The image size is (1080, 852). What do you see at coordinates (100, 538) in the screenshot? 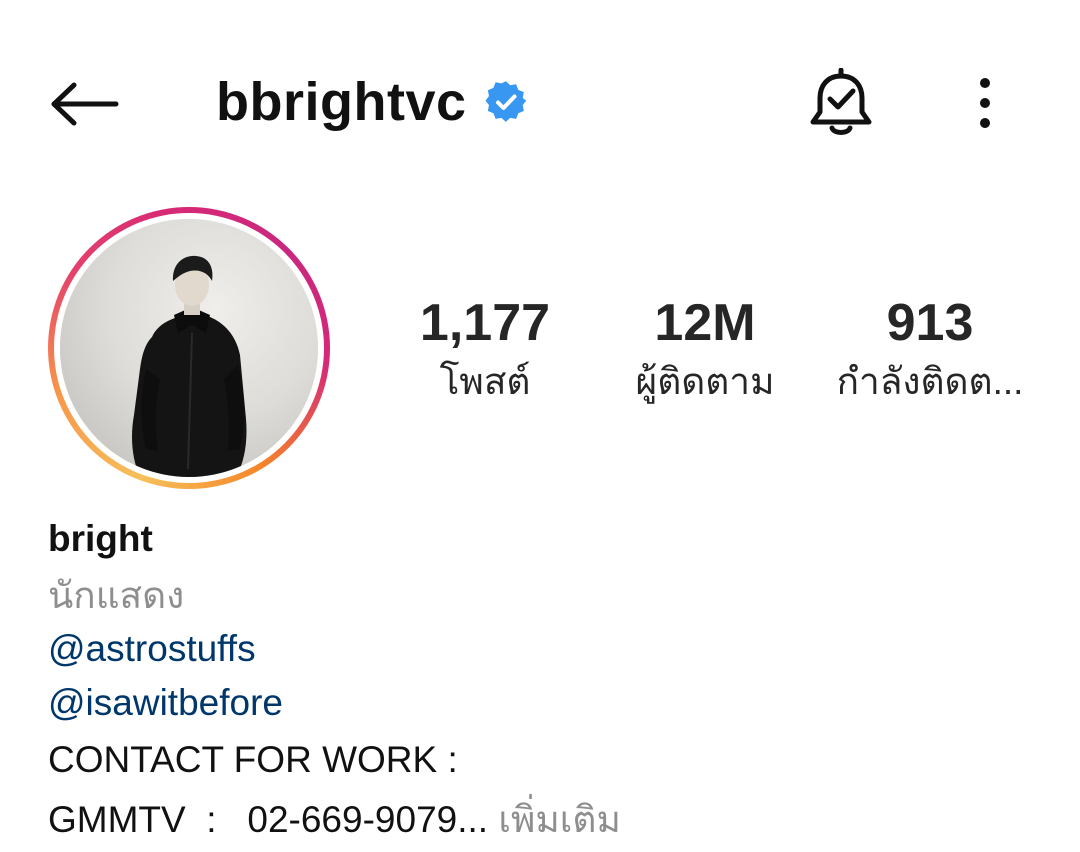
I see `bio-display-name: bright` at bounding box center [100, 538].